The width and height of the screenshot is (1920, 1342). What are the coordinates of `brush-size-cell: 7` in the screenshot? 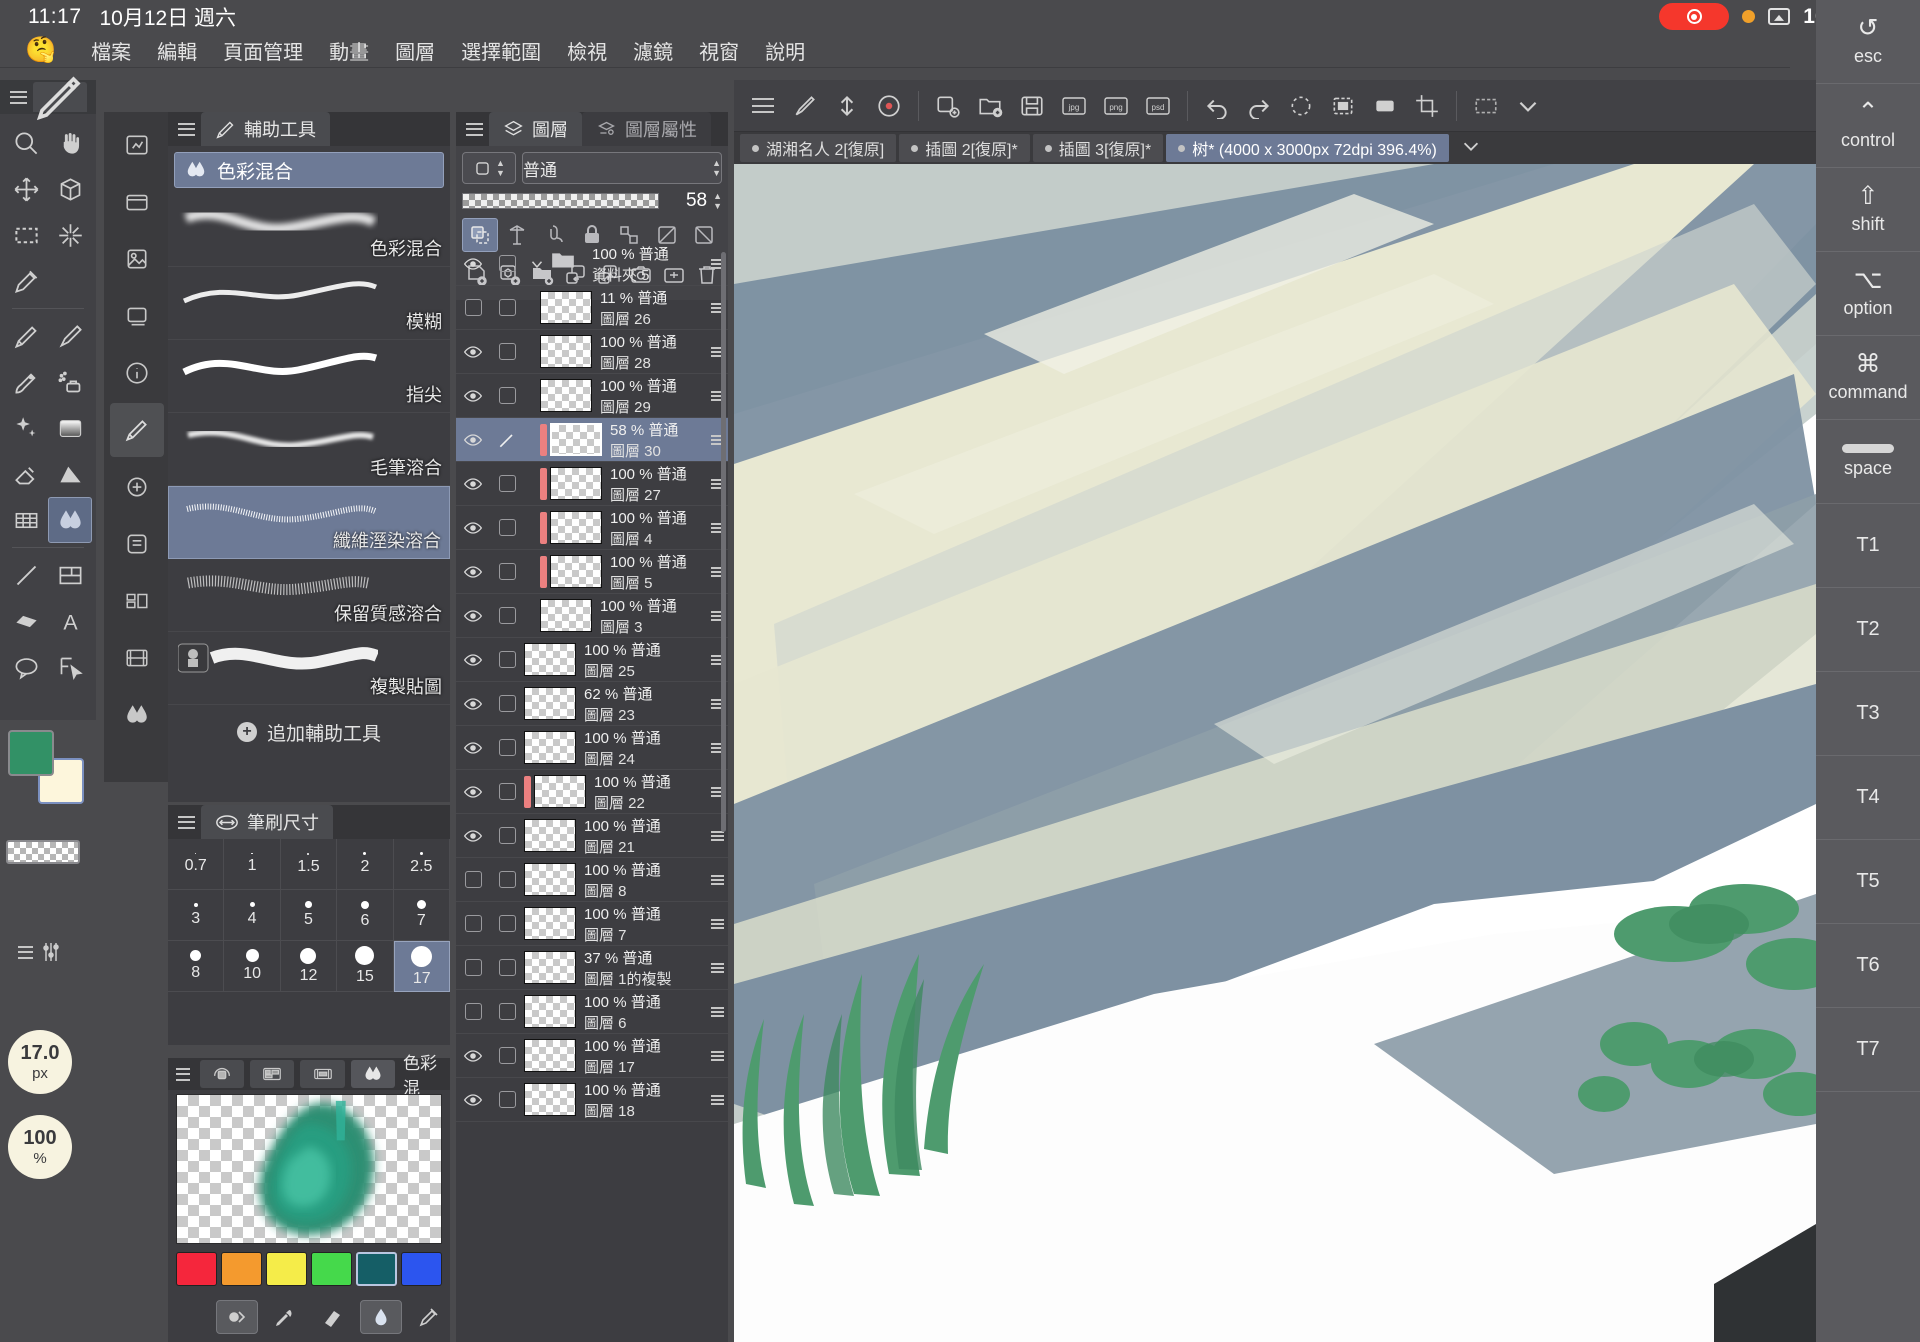 It's located at (421, 915).